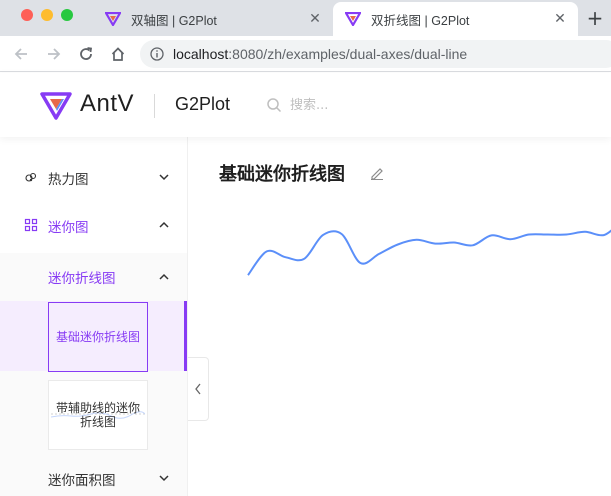 The width and height of the screenshot is (611, 496). What do you see at coordinates (154, 106) in the screenshot?
I see `header-divider` at bounding box center [154, 106].